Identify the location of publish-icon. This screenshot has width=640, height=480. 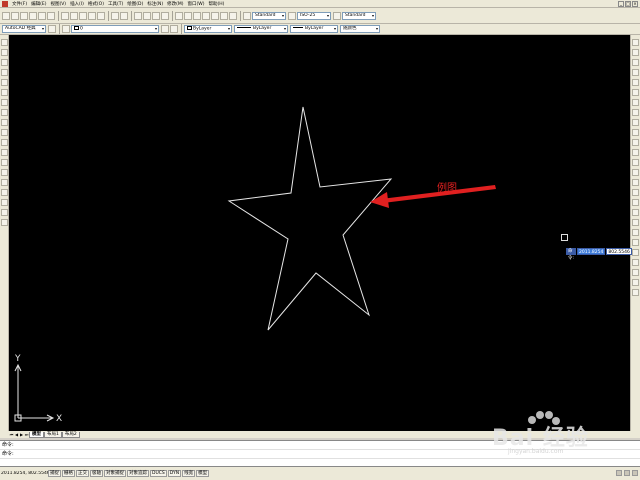
(51, 15).